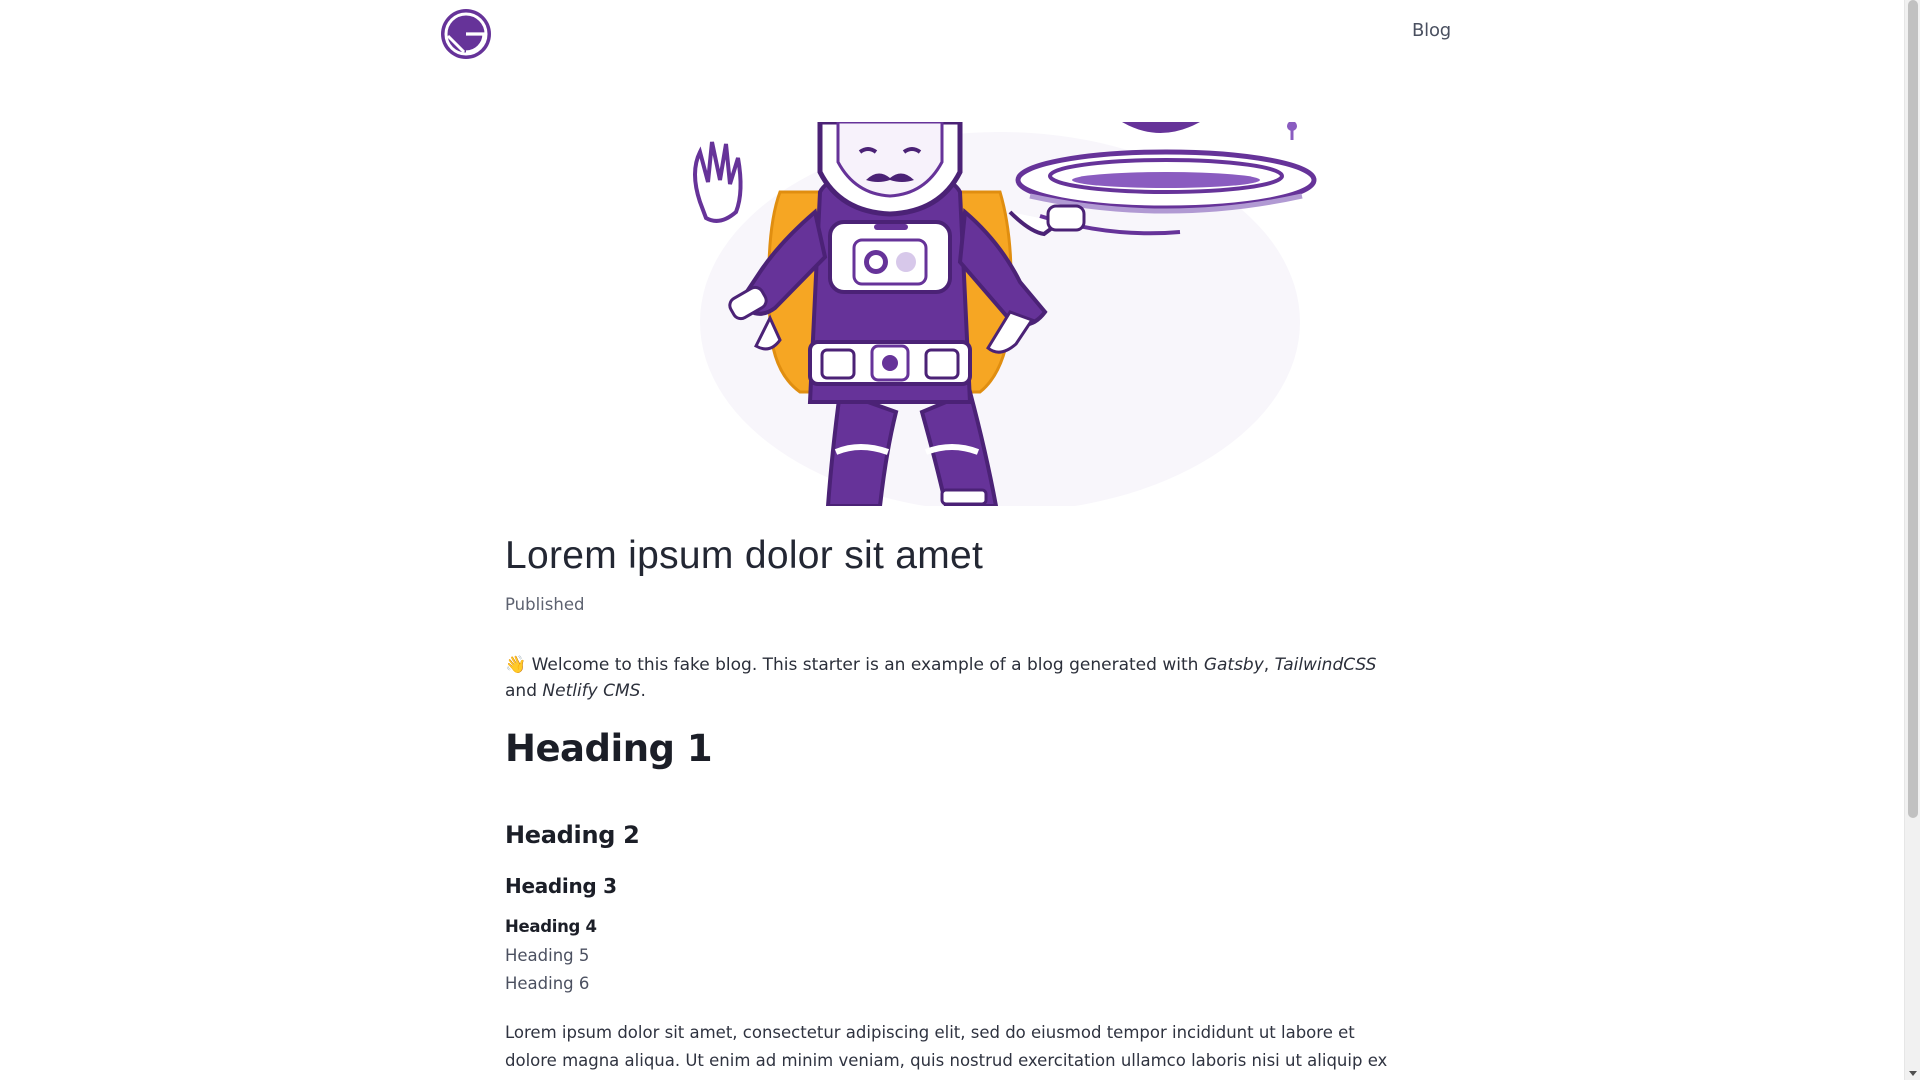  I want to click on hero-illustration, so click(1000, 314).